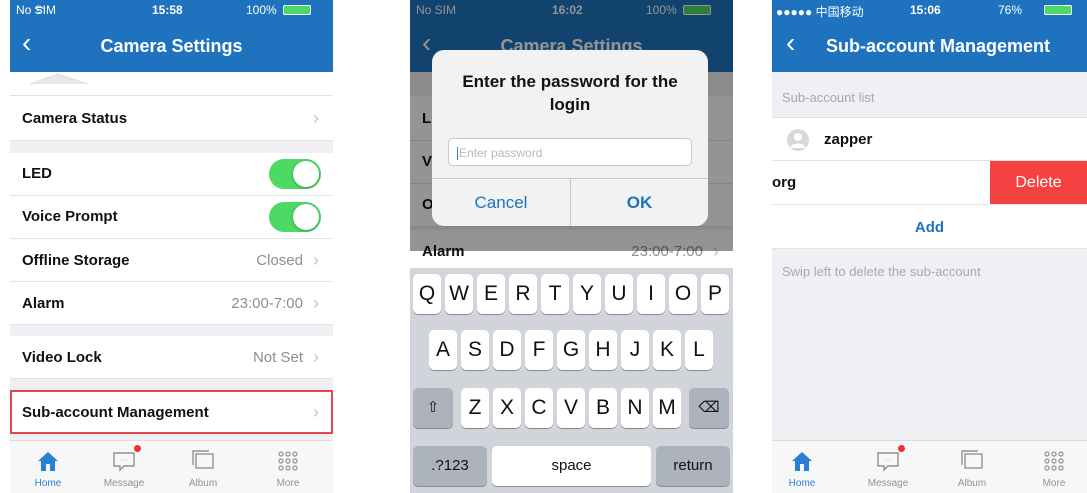 This screenshot has width=1087, height=493. I want to click on text-caret, so click(457, 154).